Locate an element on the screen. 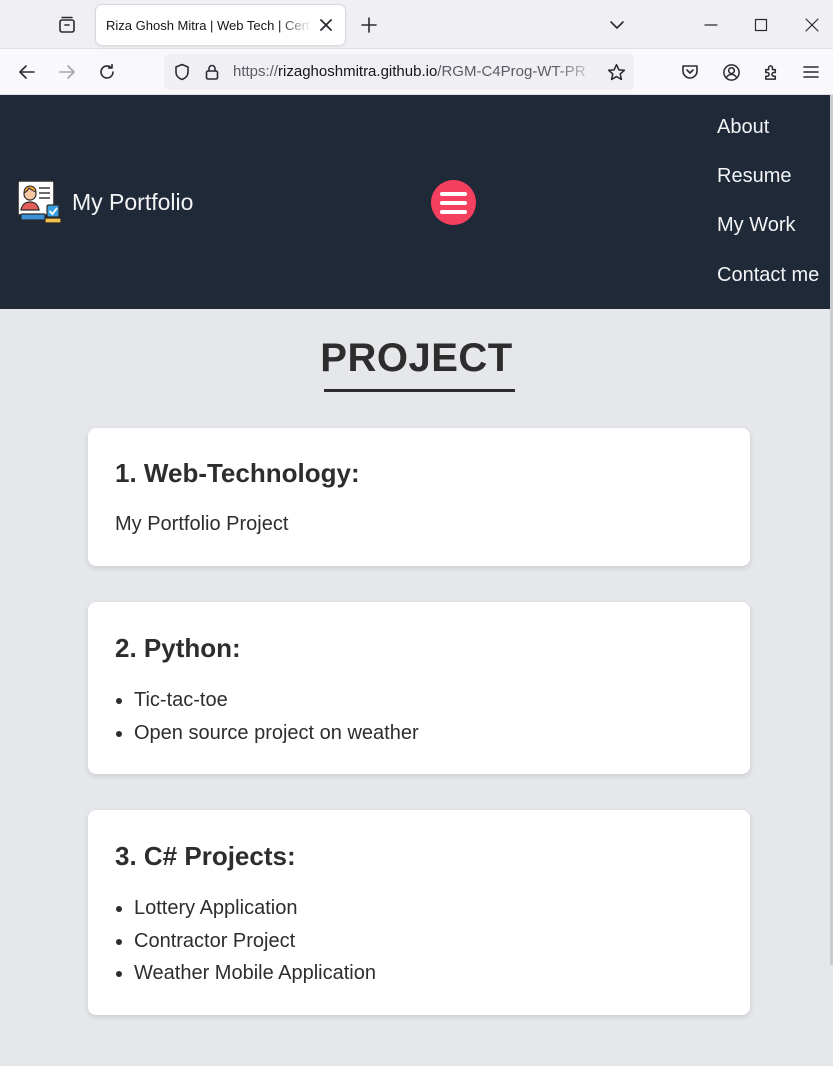  back-icon is located at coordinates (27, 72).